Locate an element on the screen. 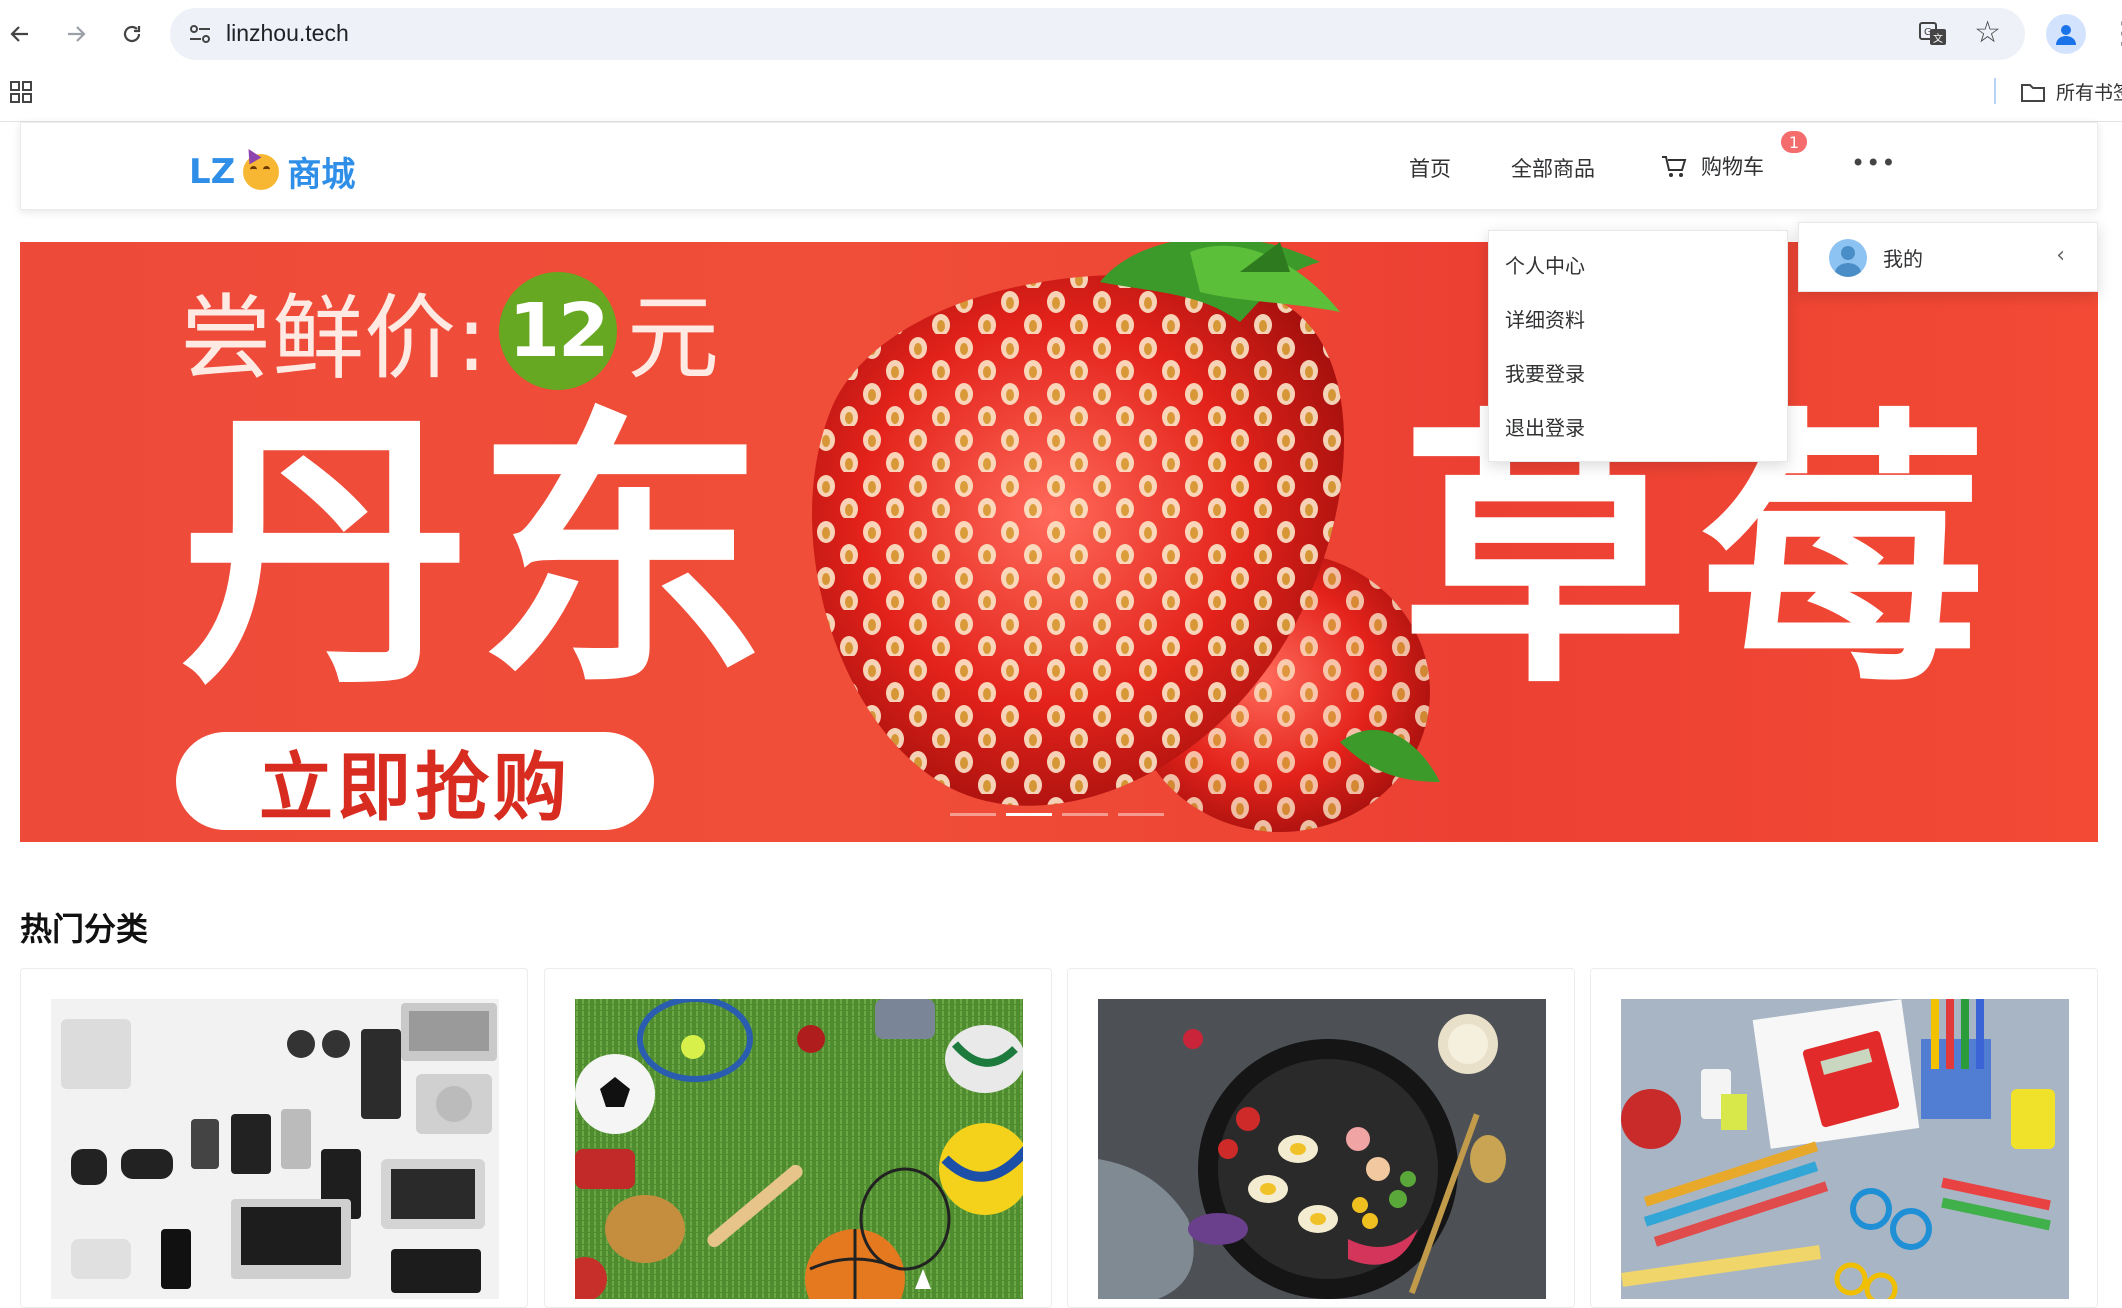 This screenshot has width=2122, height=1308. cart-count-badge: 1 is located at coordinates (1794, 142).